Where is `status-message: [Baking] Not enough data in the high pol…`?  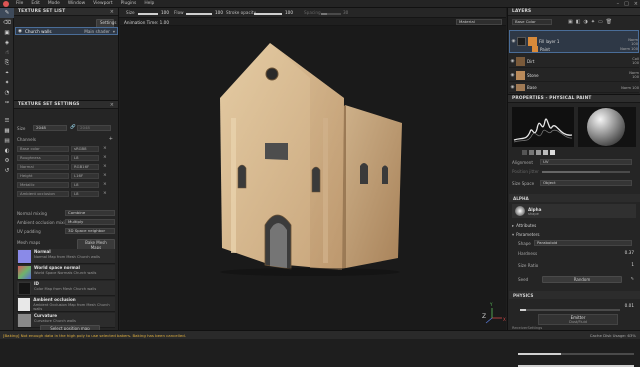 status-message: [Baking] Not enough data in the high pol… is located at coordinates (94, 335).